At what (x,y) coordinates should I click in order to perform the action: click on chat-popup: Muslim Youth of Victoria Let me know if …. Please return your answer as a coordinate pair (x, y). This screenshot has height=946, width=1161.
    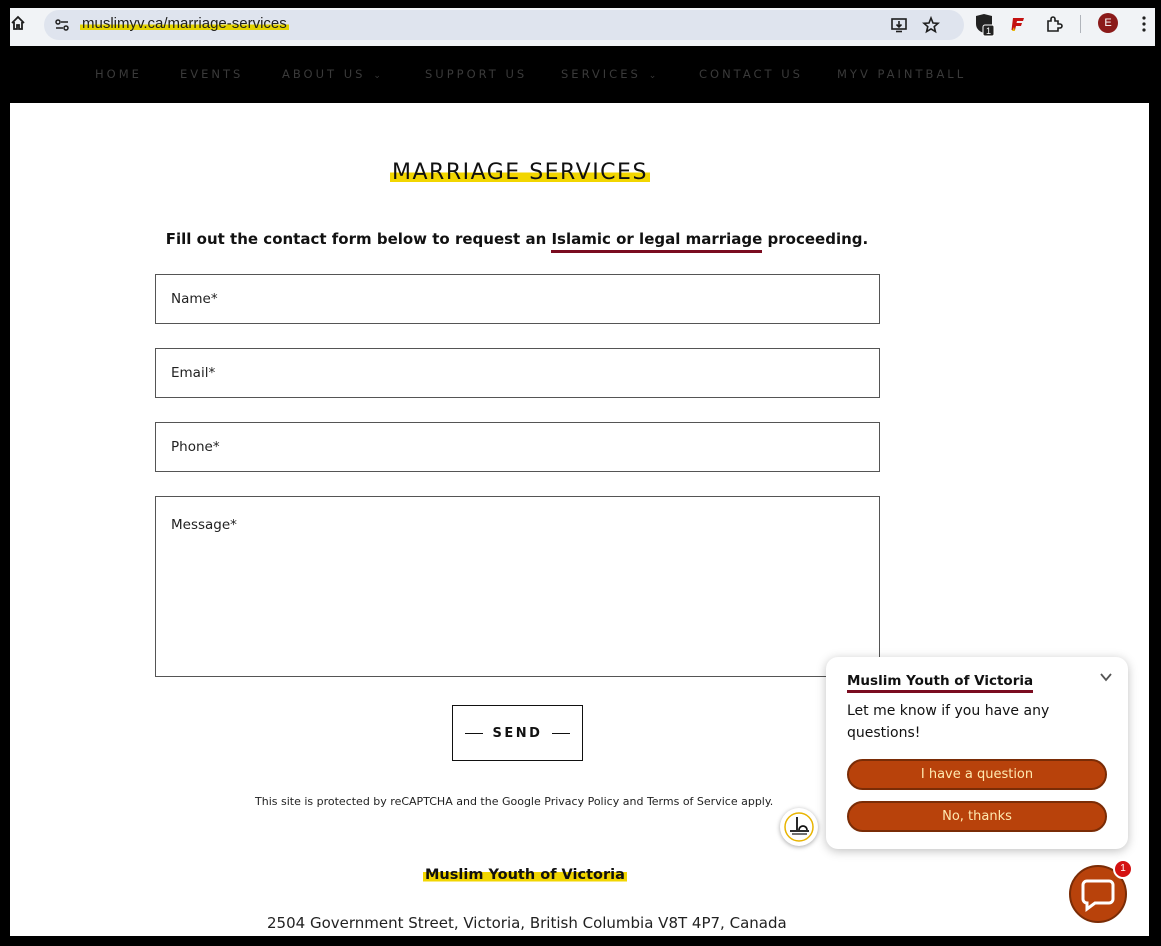
    Looking at the image, I should click on (977, 753).